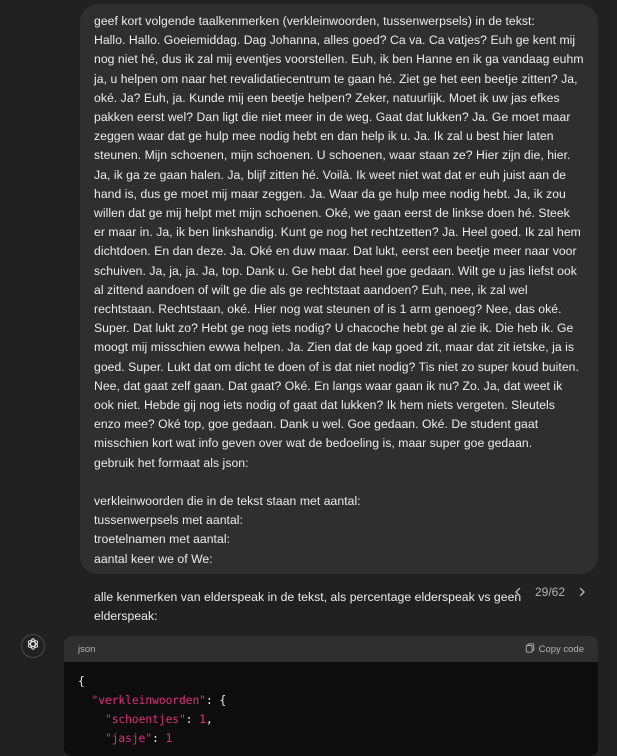 This screenshot has height=756, width=617. What do you see at coordinates (582, 592) in the screenshot?
I see `chevron-right-icon` at bounding box center [582, 592].